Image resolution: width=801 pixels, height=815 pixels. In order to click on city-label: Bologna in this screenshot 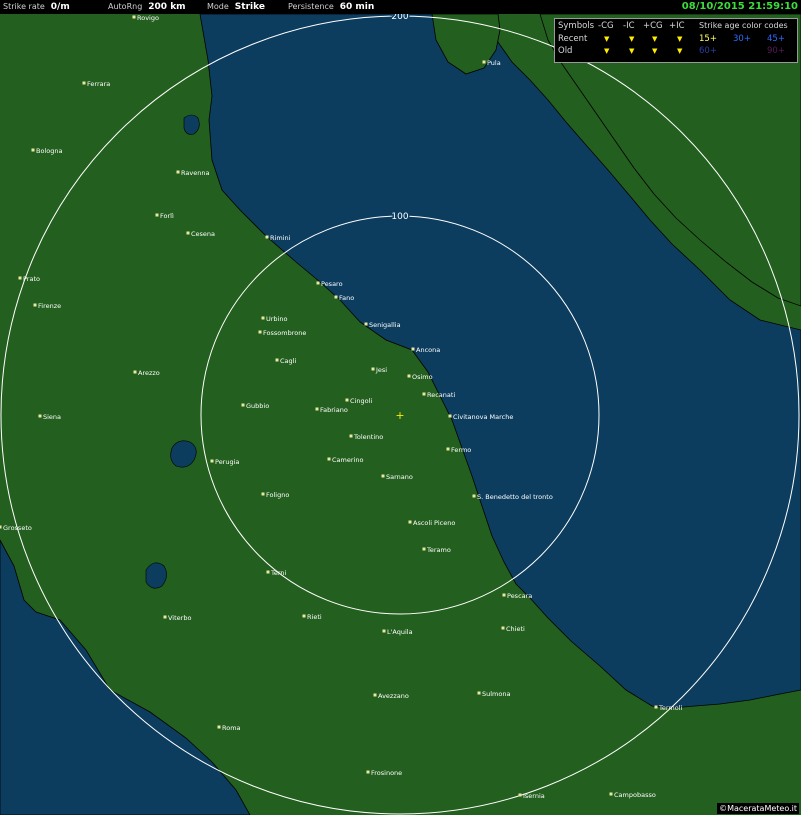, I will do `click(49, 151)`.